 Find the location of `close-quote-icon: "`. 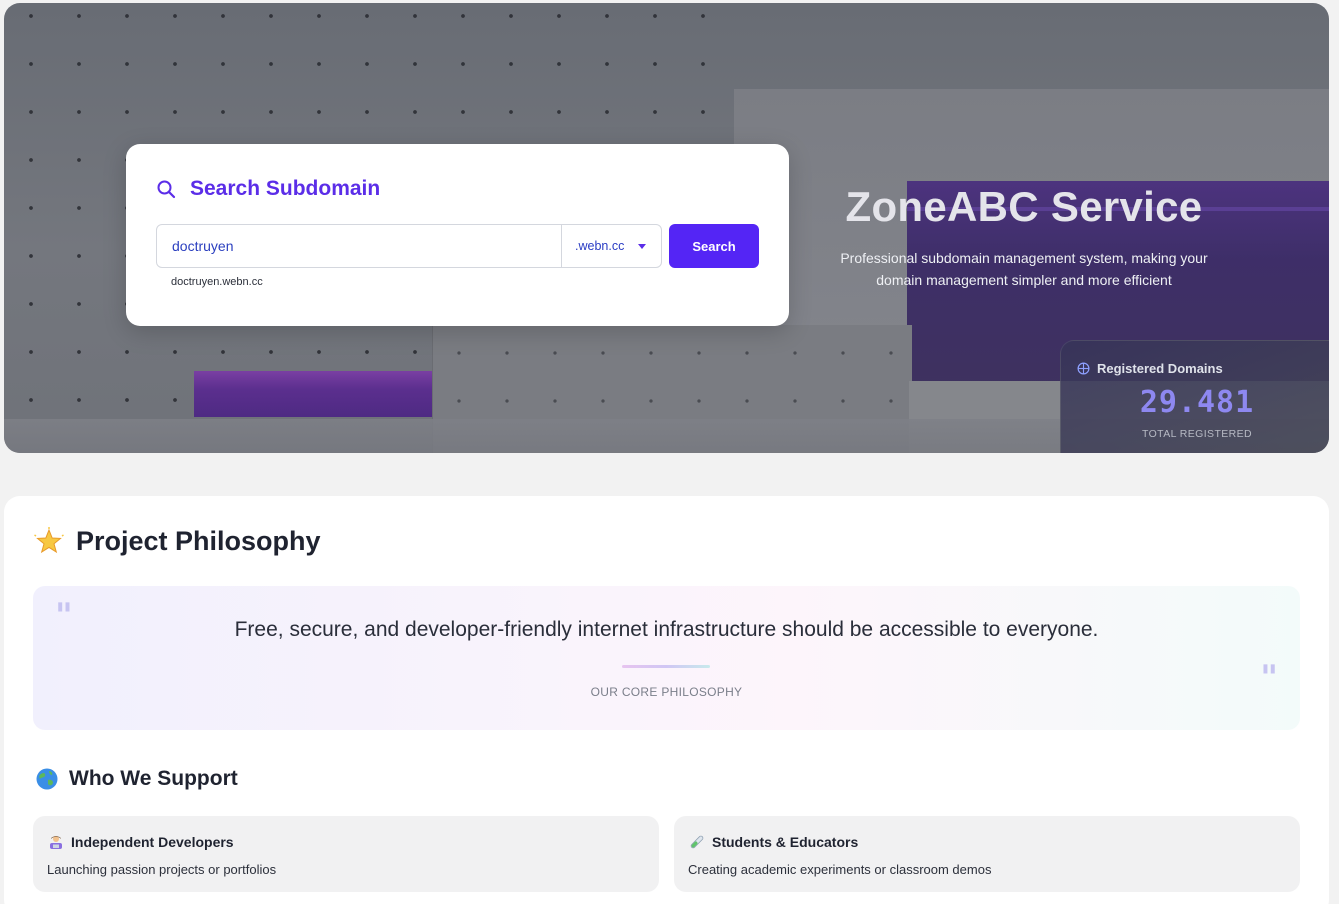

close-quote-icon: " is located at coordinates (1269, 678).